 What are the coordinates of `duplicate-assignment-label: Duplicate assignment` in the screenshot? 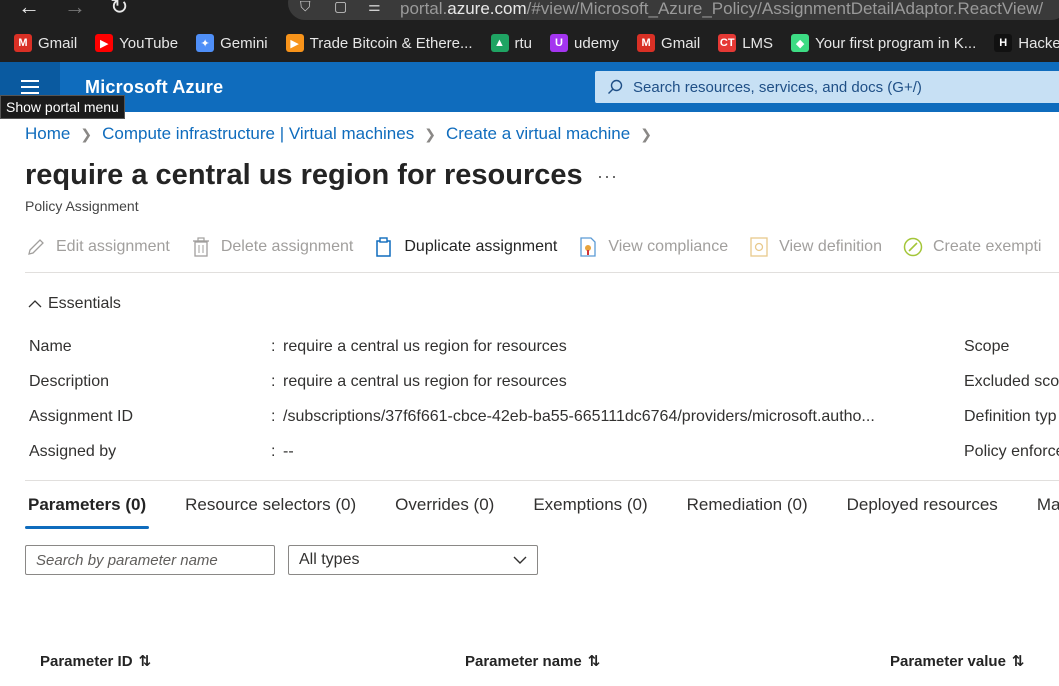 It's located at (481, 246).